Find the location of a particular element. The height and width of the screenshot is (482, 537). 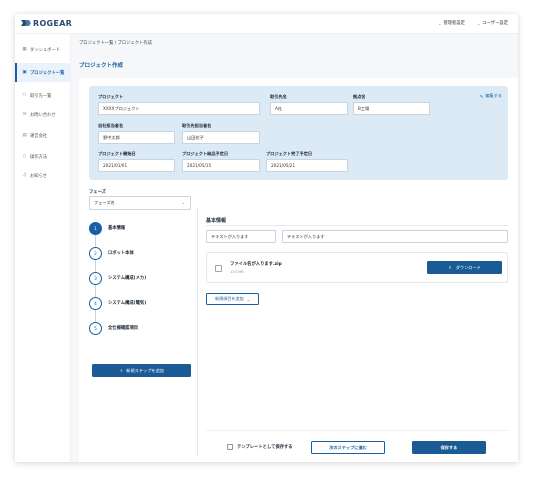

step-number: 3 is located at coordinates (95, 278).